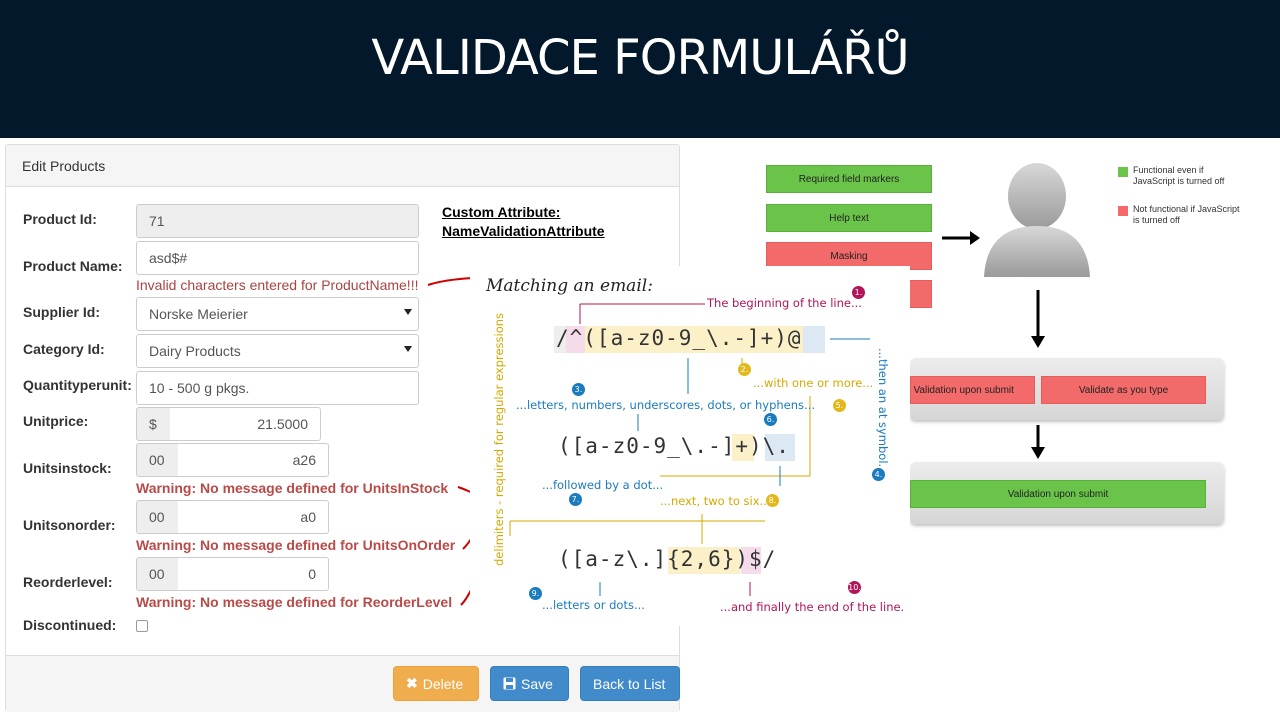 The image size is (1280, 719). What do you see at coordinates (523, 231) in the screenshot?
I see `custom-attribute-name: NameValidationAttribute` at bounding box center [523, 231].